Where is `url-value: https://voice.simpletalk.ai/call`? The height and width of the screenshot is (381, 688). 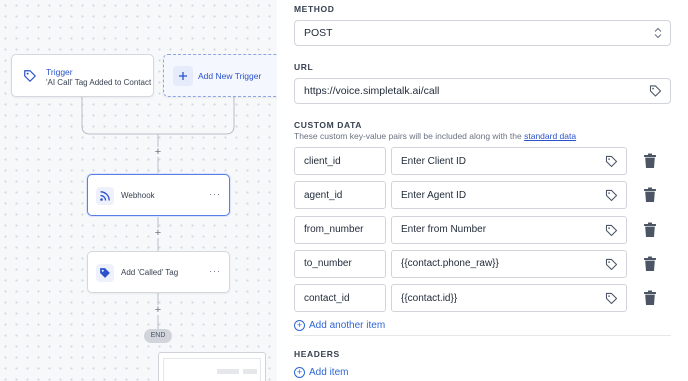
url-value: https://voice.simpletalk.ai/call is located at coordinates (372, 91).